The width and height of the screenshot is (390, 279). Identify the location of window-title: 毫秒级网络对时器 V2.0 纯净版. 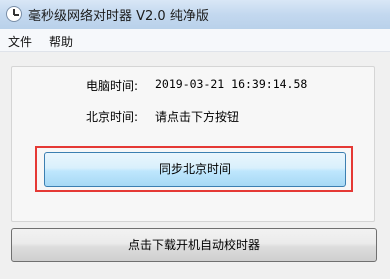
(118, 16).